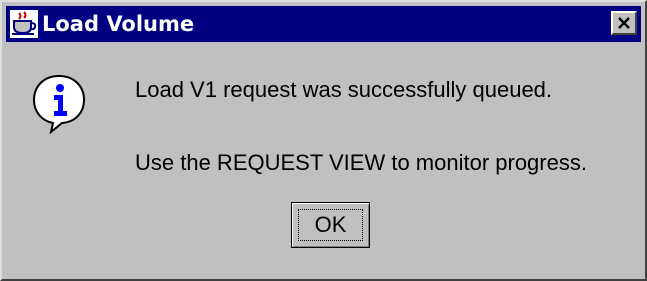 This screenshot has height=281, width=647. Describe the element at coordinates (24, 24) in the screenshot. I see `java-cup-icon` at that location.